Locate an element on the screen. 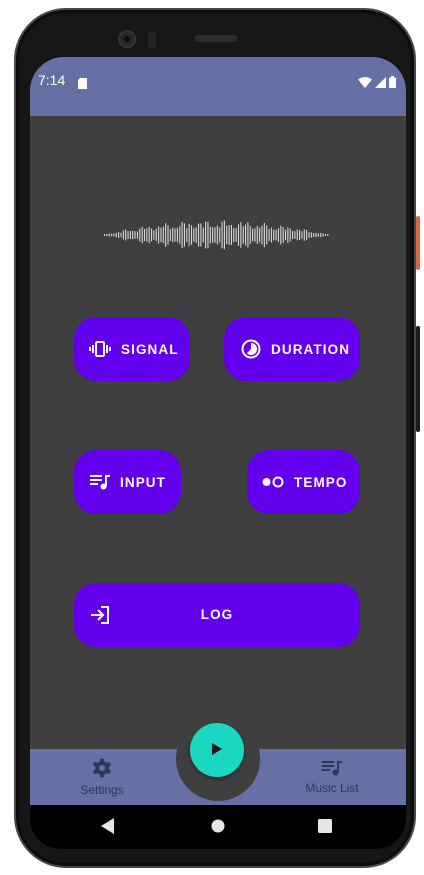  nav-item-music-list: Music List is located at coordinates (332, 777).